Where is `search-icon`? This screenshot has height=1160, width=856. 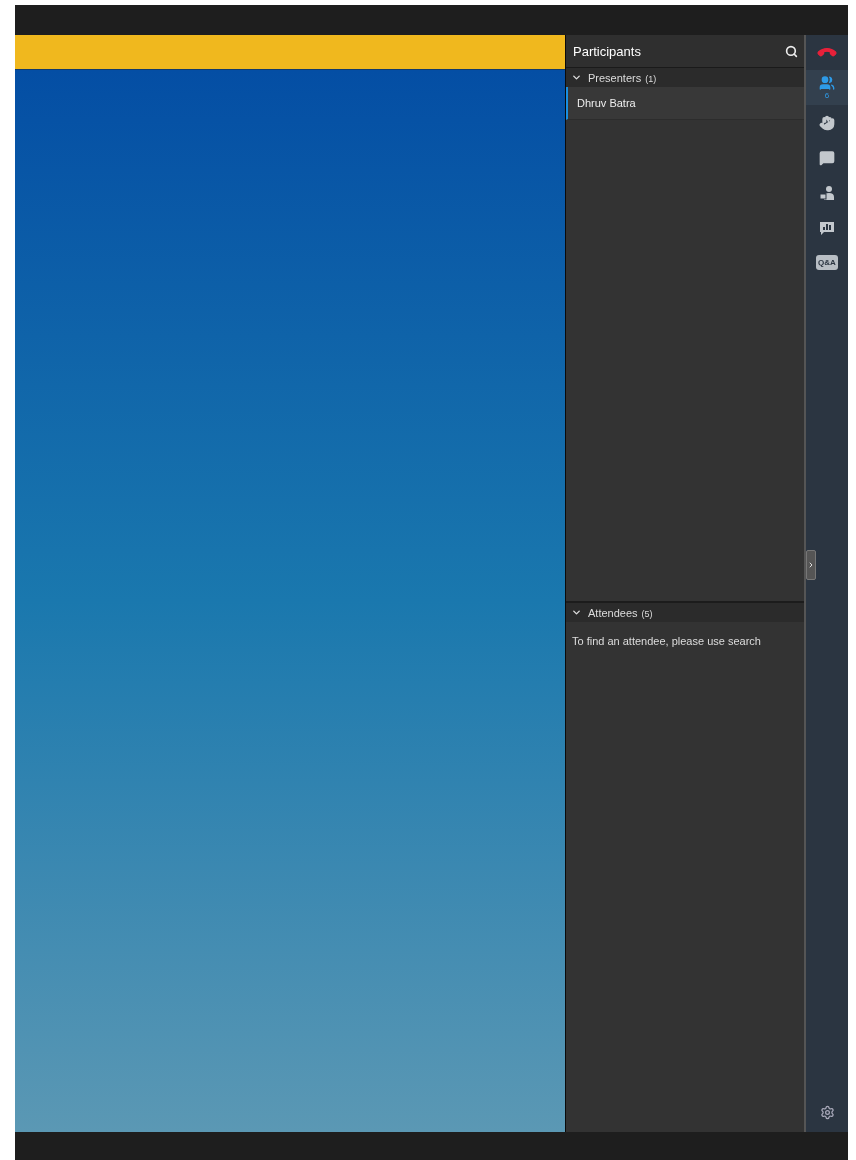 search-icon is located at coordinates (791, 51).